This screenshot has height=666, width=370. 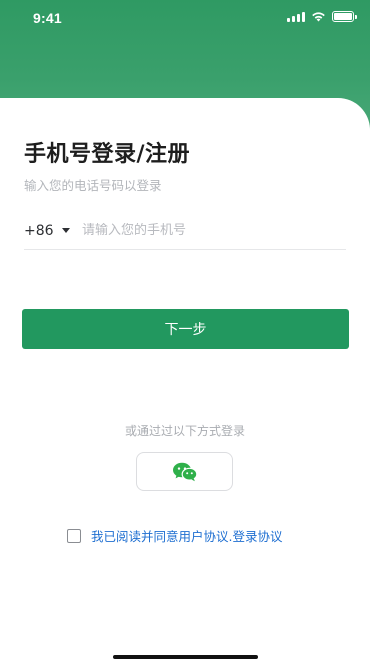 What do you see at coordinates (202, 230) in the screenshot?
I see `phone-input` at bounding box center [202, 230].